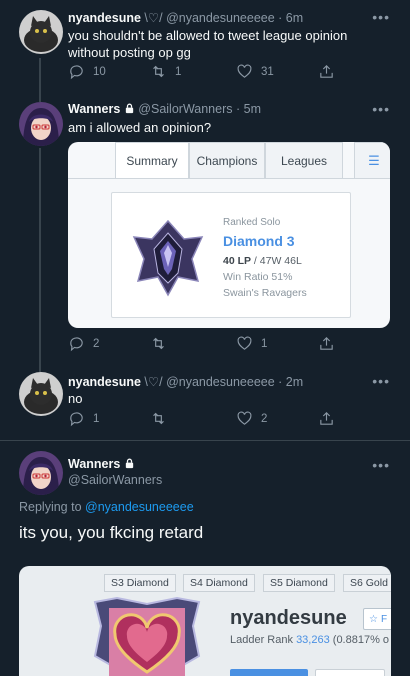 The width and height of the screenshot is (410, 676). I want to click on replying-to: Replying to @nyandesuneeeee, so click(106, 507).